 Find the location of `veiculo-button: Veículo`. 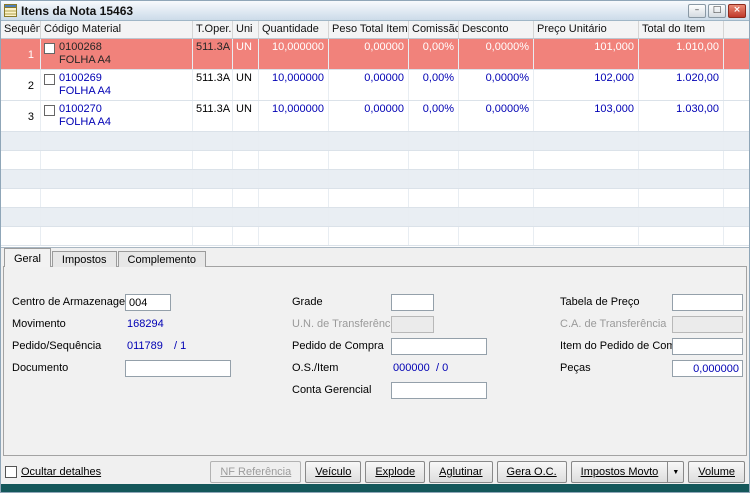

veiculo-button: Veículo is located at coordinates (333, 472).